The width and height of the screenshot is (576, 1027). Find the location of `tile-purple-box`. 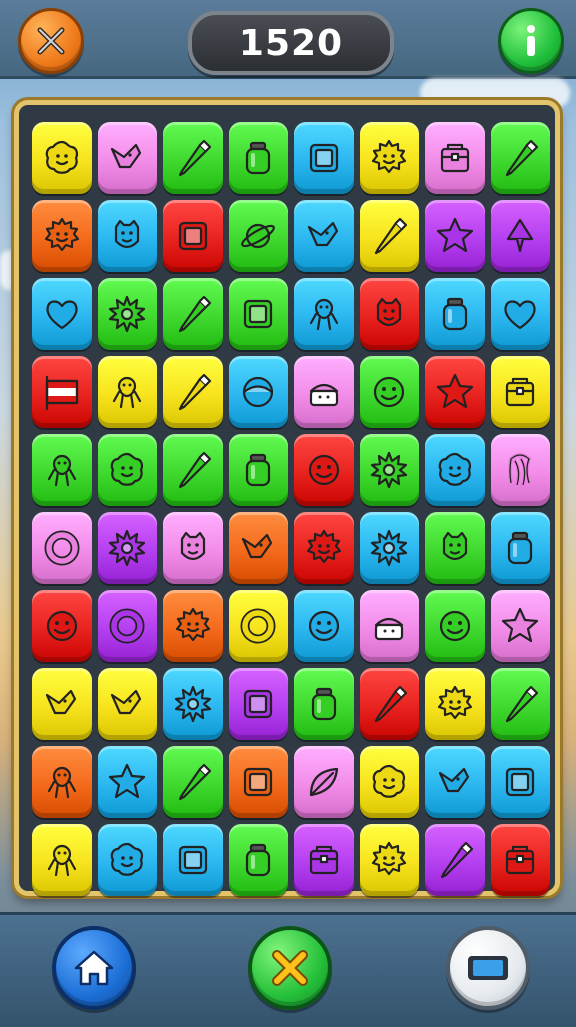

tile-purple-box is located at coordinates (258, 704).